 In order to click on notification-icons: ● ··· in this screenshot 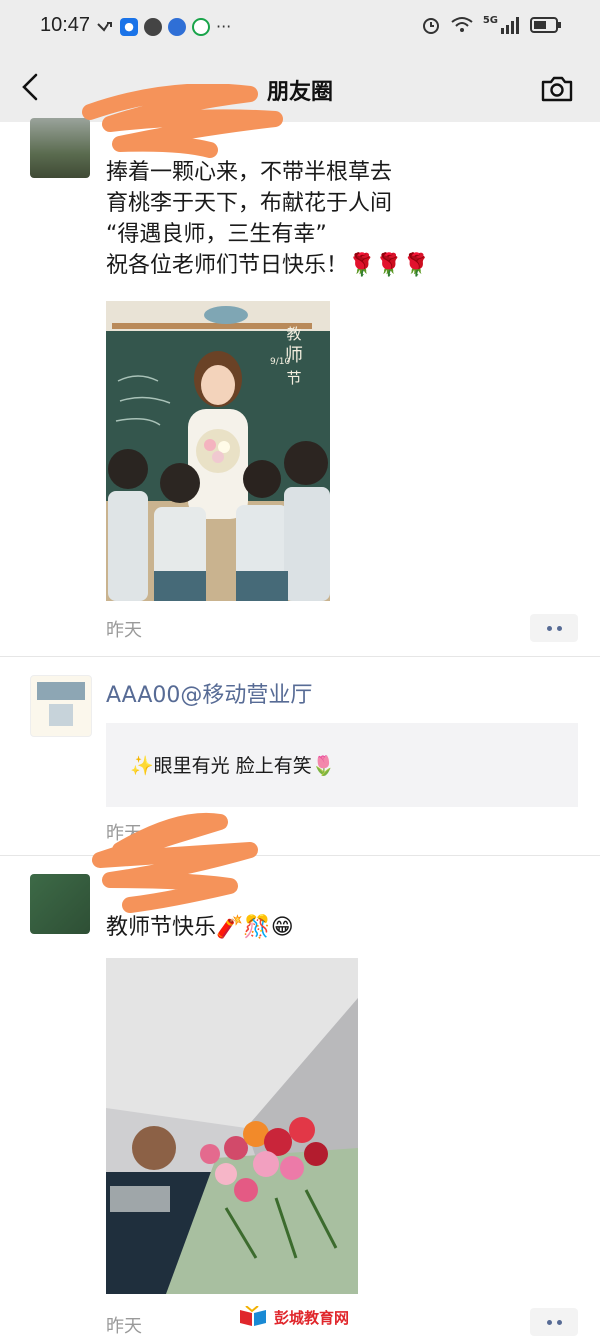, I will do `click(163, 26)`.